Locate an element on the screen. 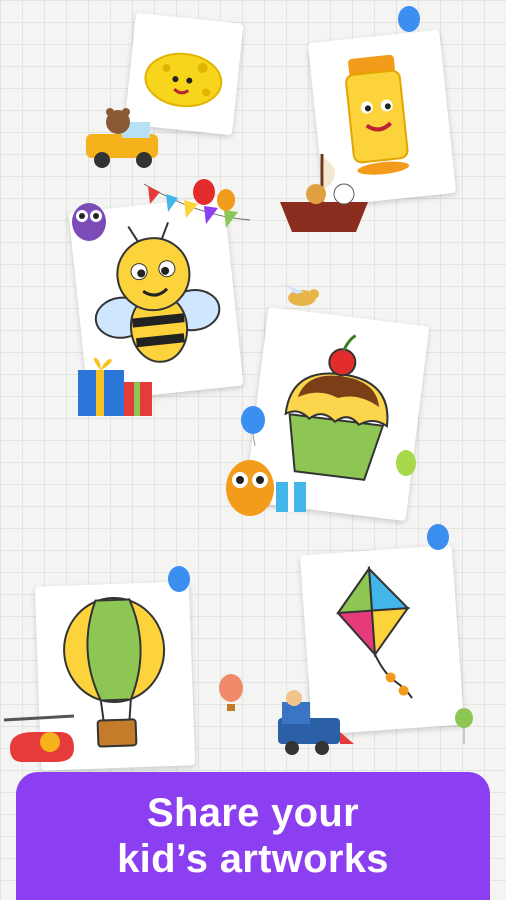 The width and height of the screenshot is (506, 900). mini-hot-air-balloon-sticker is located at coordinates (231, 692).